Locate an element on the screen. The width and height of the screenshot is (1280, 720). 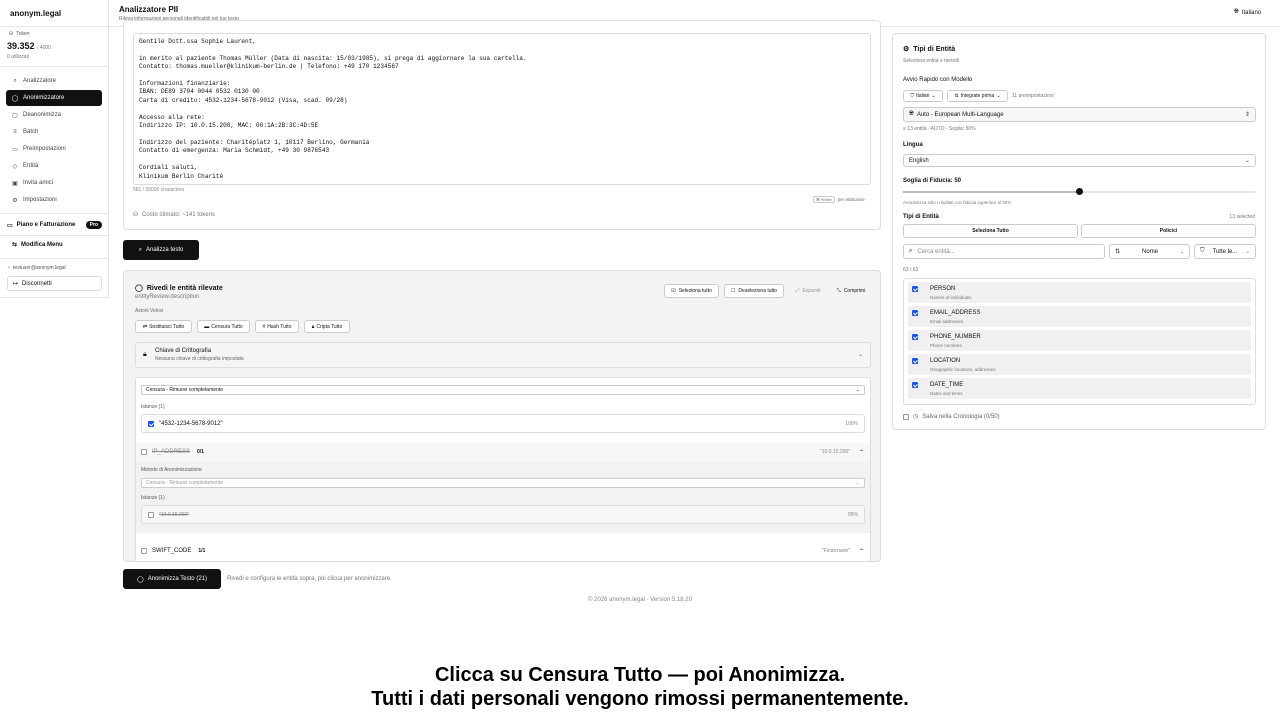
plan-billing-link: ▭ Piano e Fatturazione Pro is located at coordinates (54, 225).